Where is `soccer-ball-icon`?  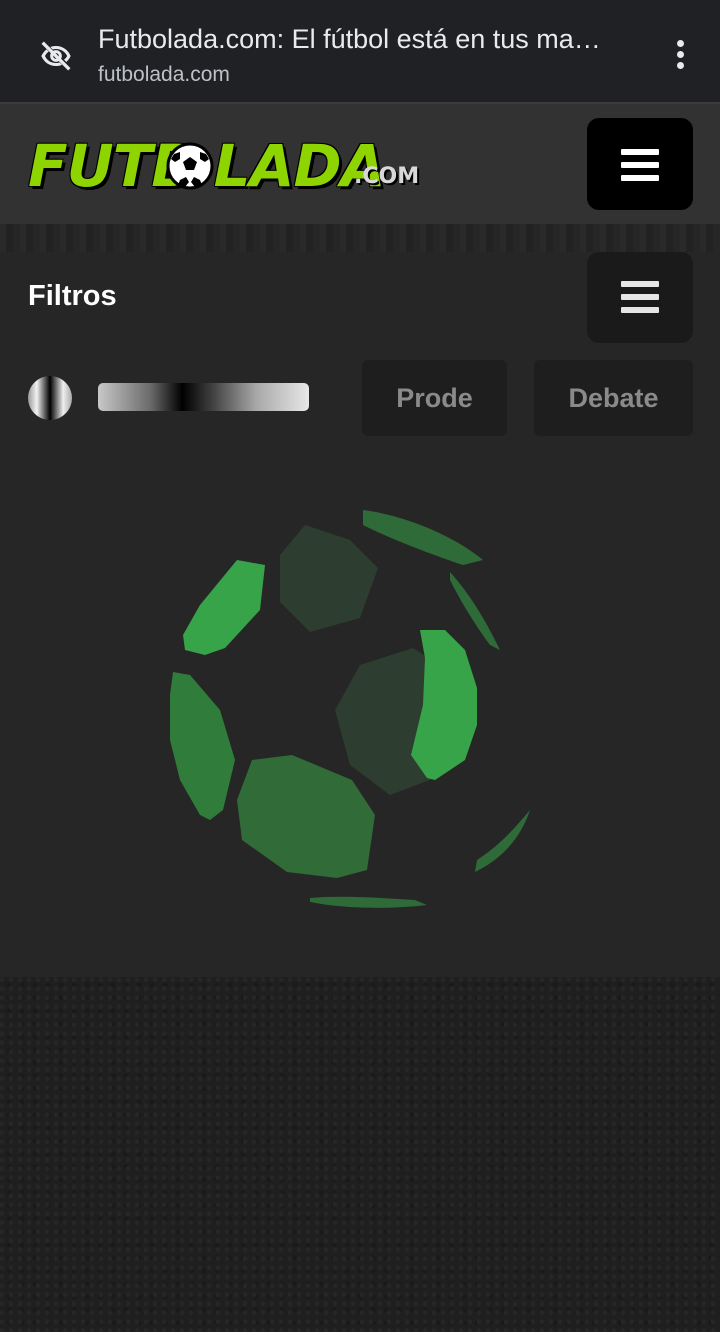
soccer-ball-icon is located at coordinates (190, 166).